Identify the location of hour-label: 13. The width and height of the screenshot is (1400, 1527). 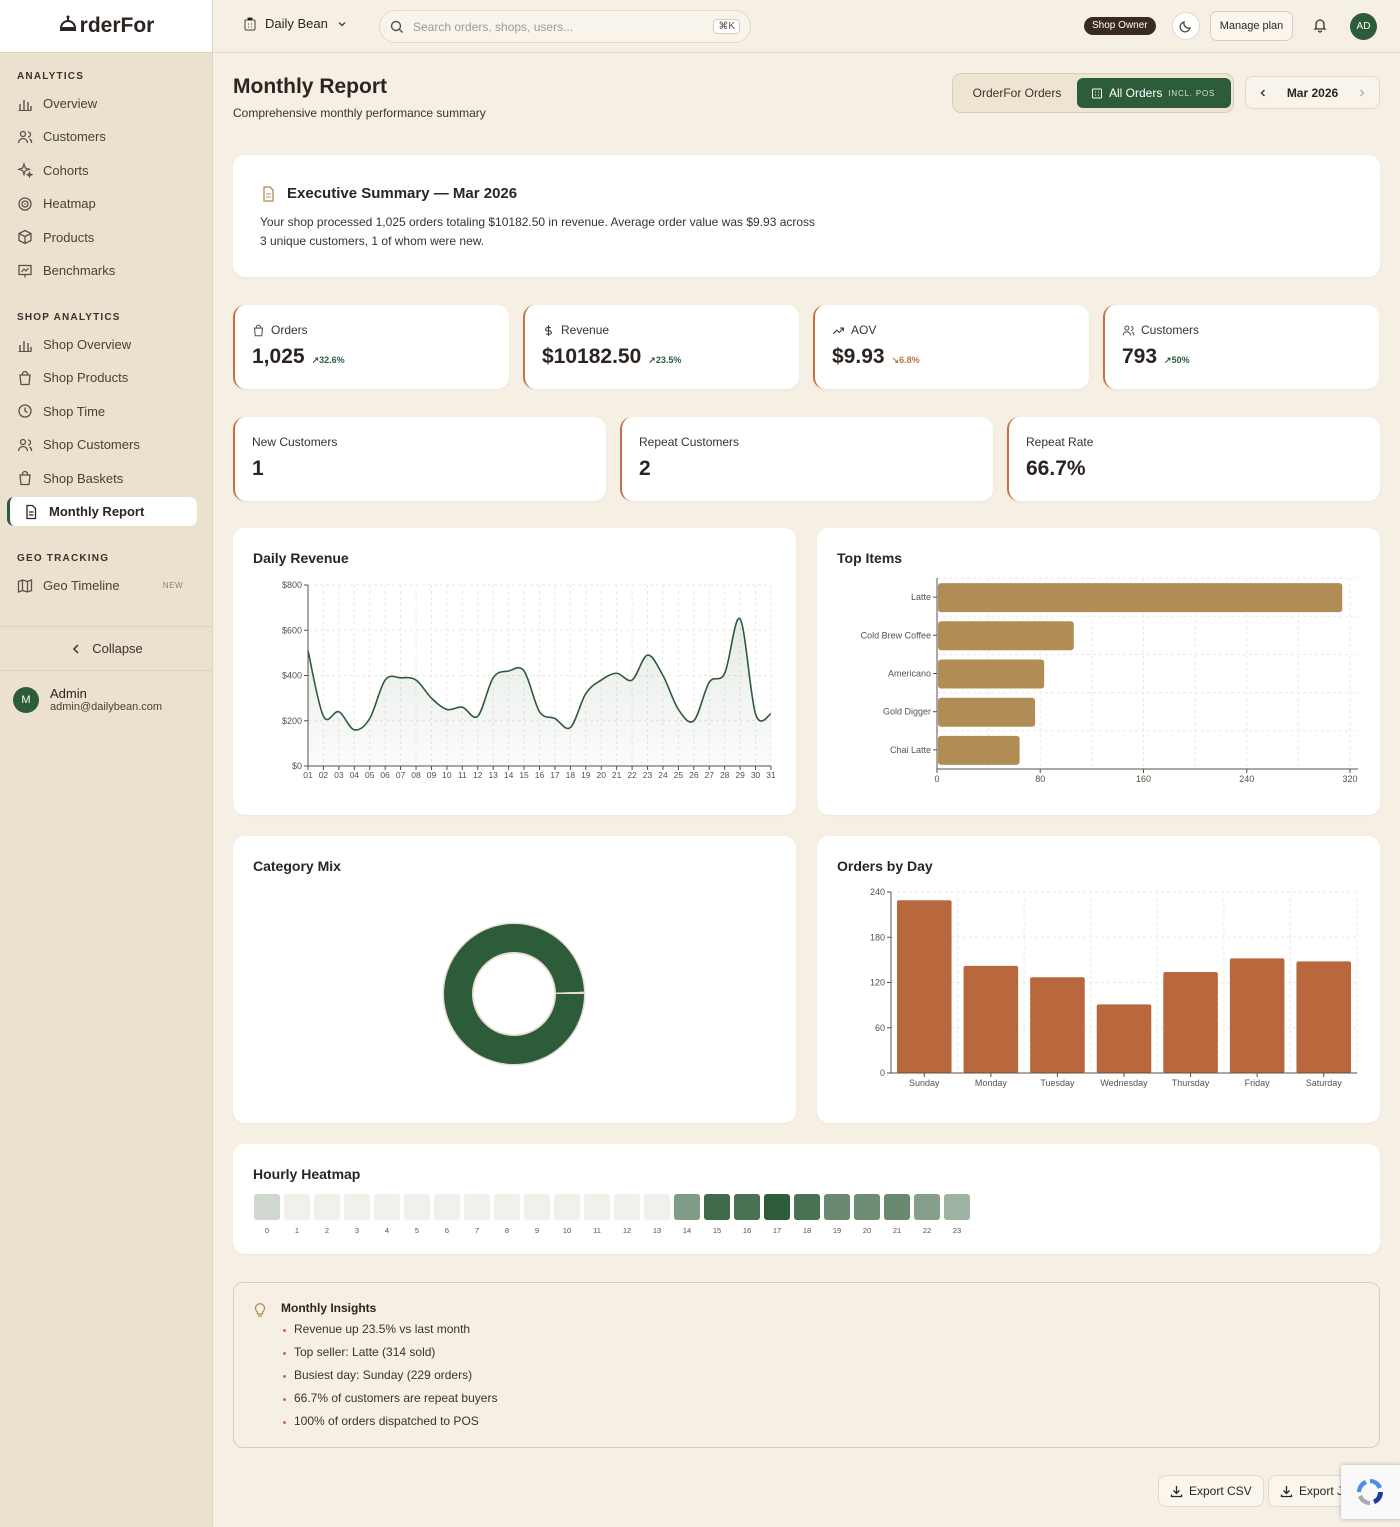
(657, 1230).